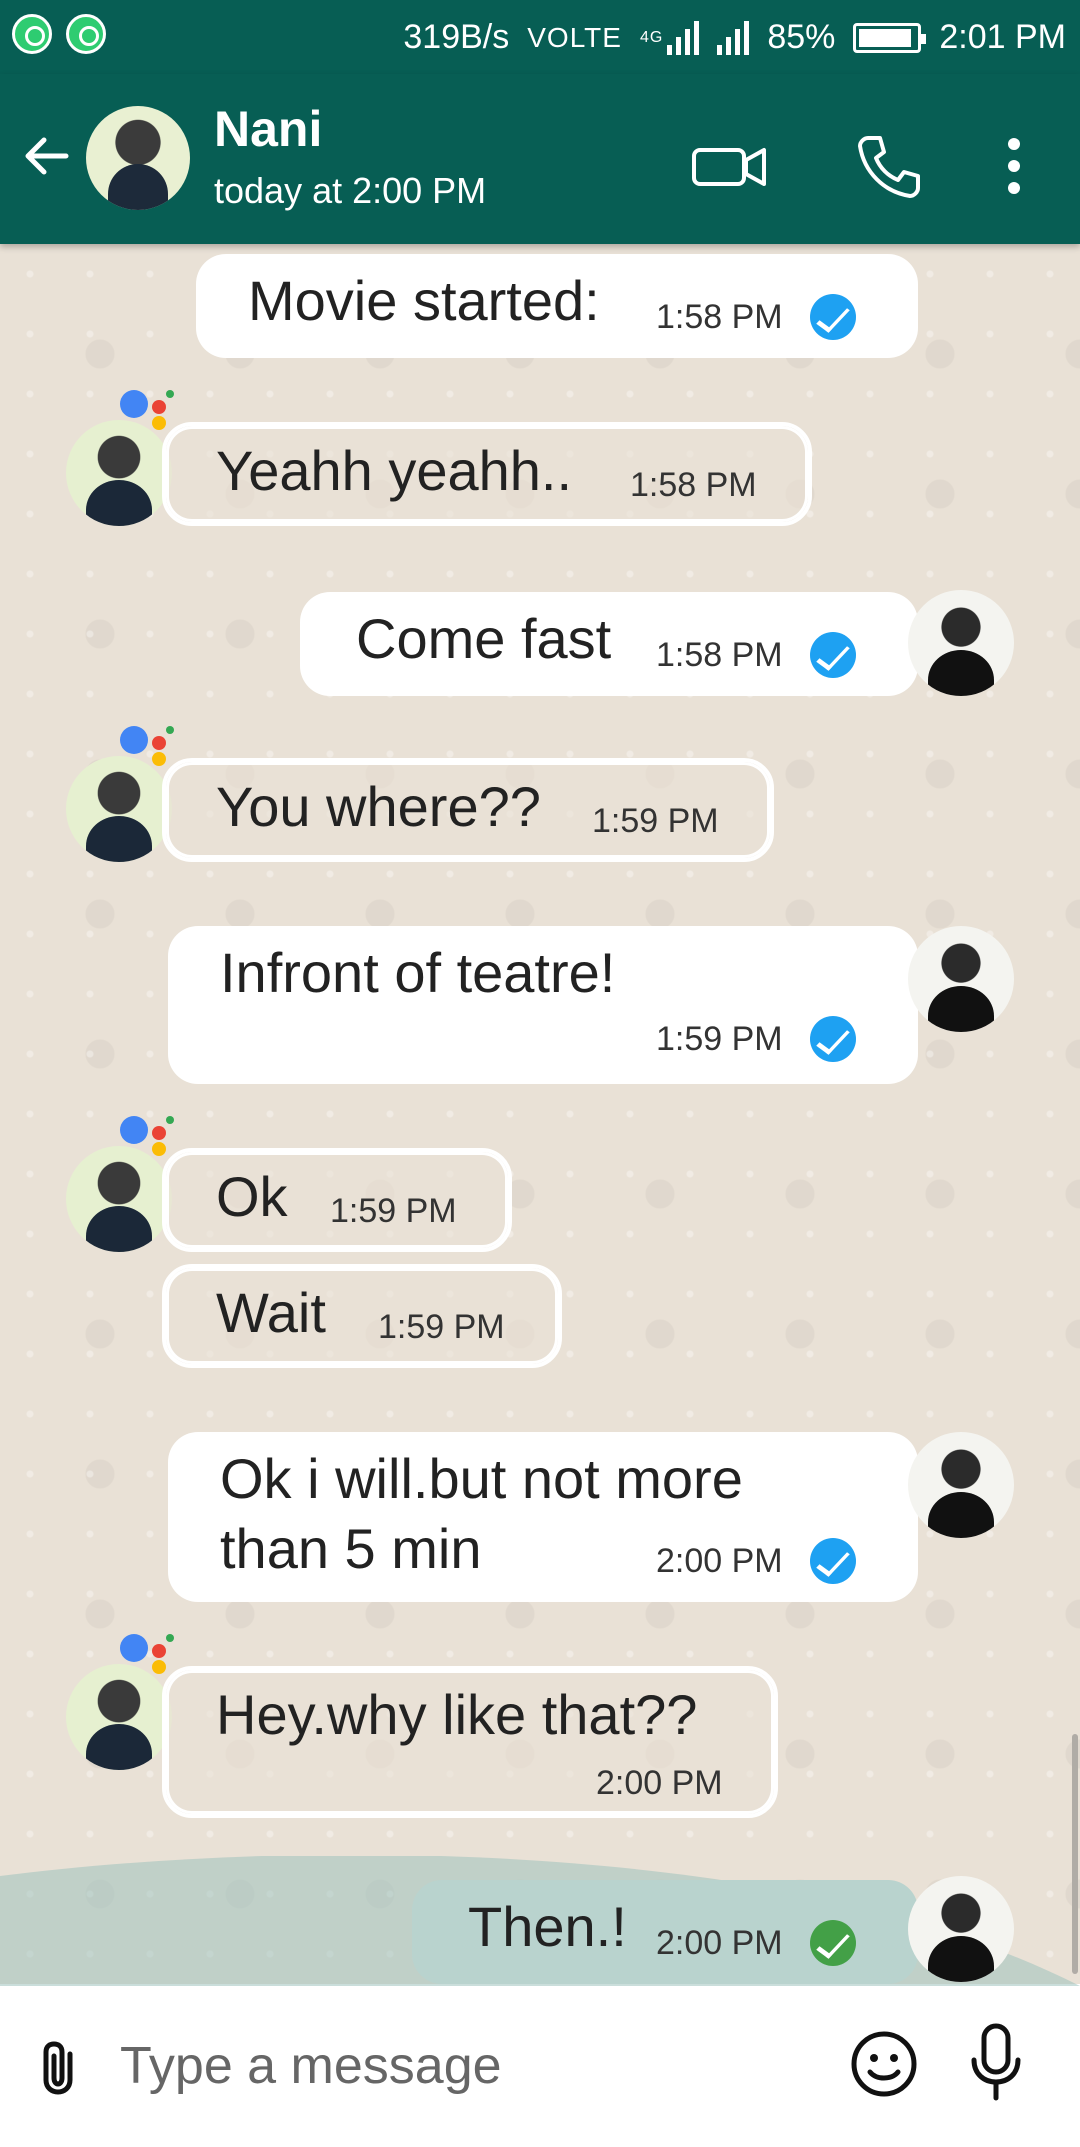  What do you see at coordinates (574, 37) in the screenshot?
I see `volte-indicator: VOLTE` at bounding box center [574, 37].